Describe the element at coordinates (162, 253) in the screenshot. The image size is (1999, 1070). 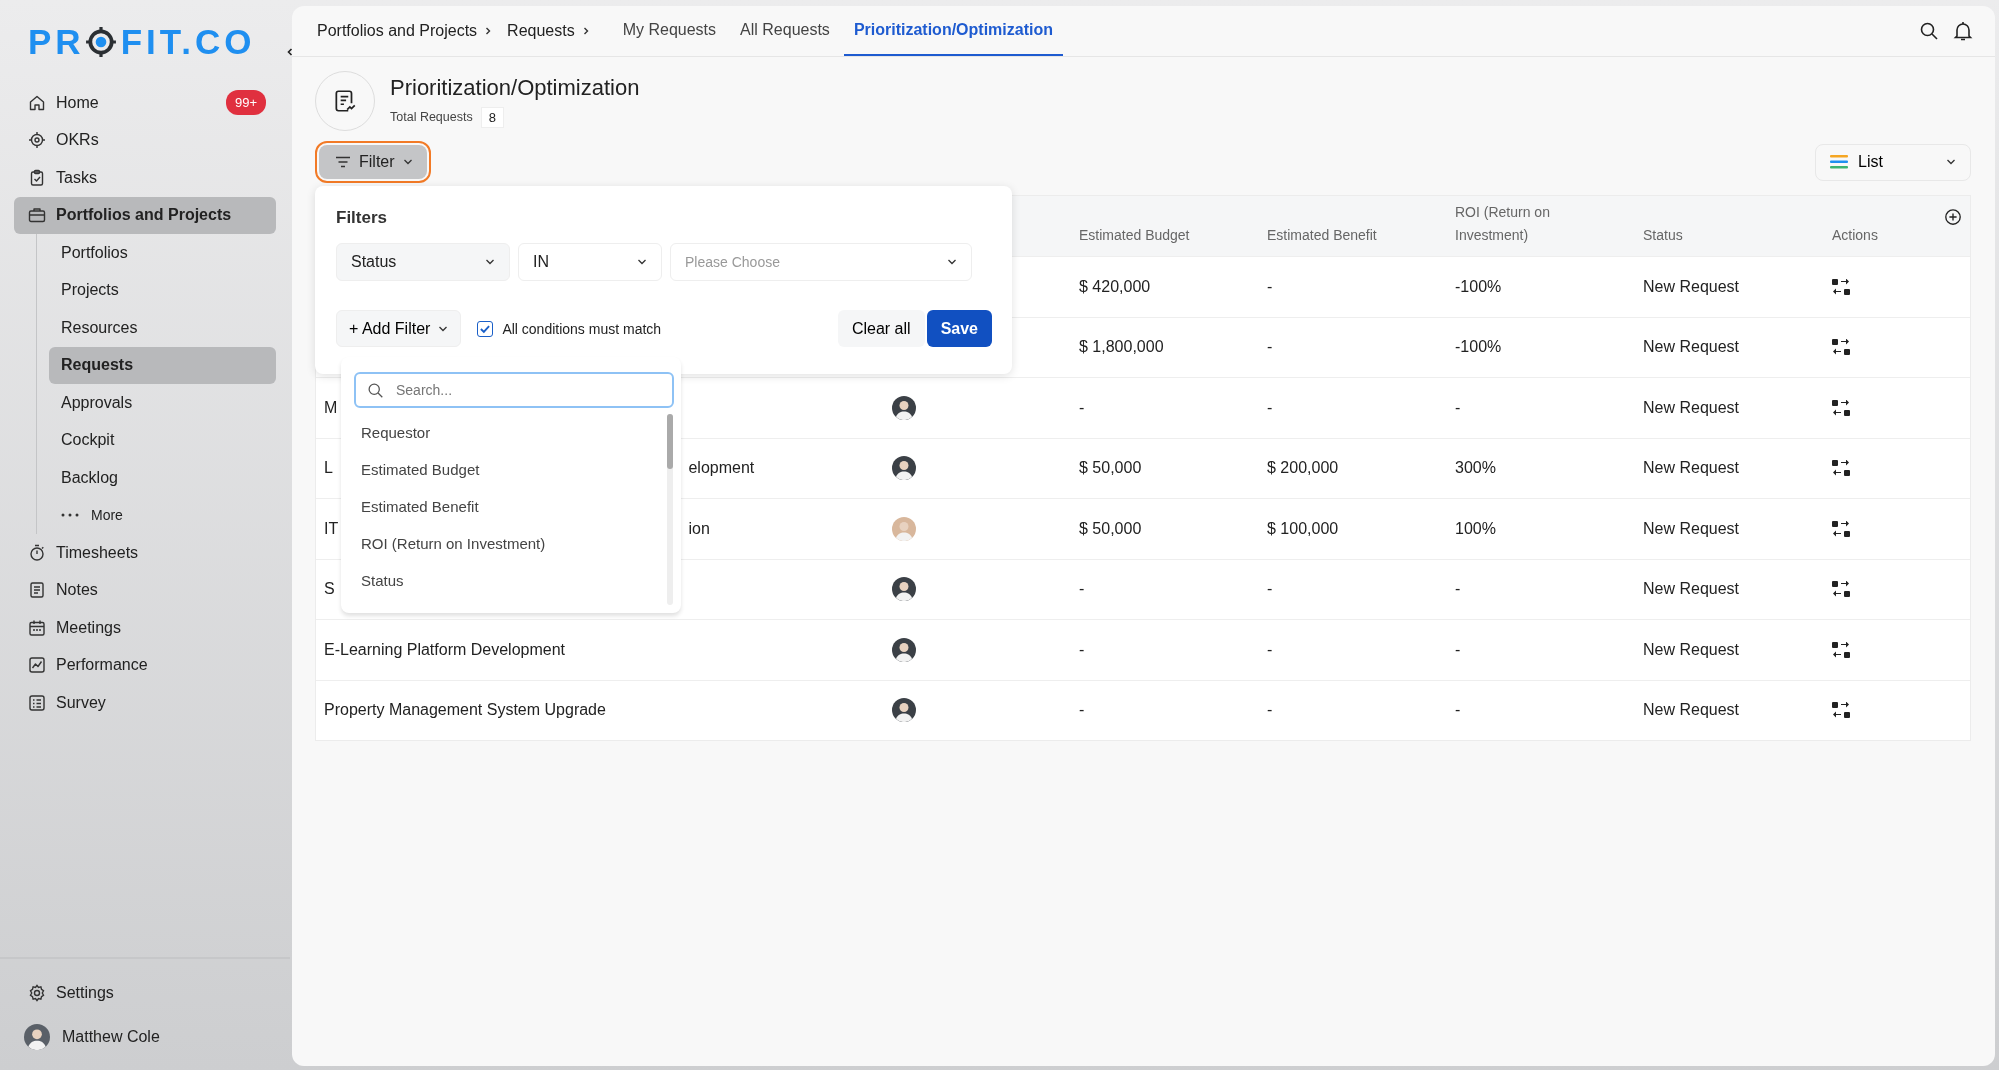
I see `nav-subitem: Portfolios` at that location.